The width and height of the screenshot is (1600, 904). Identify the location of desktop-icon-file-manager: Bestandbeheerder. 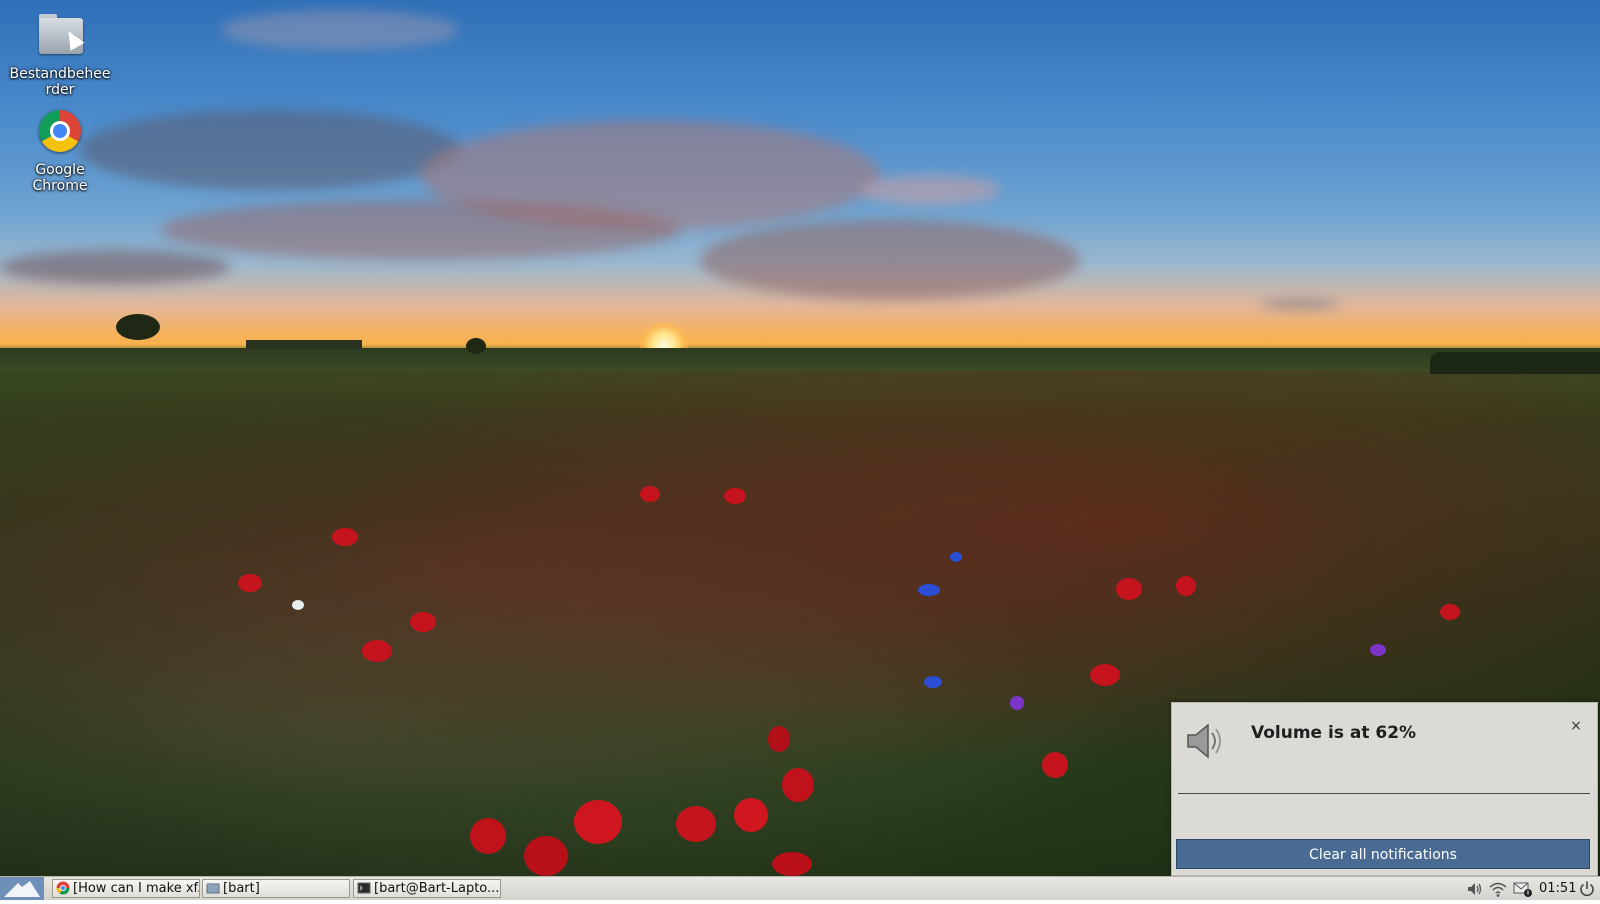
(60, 56).